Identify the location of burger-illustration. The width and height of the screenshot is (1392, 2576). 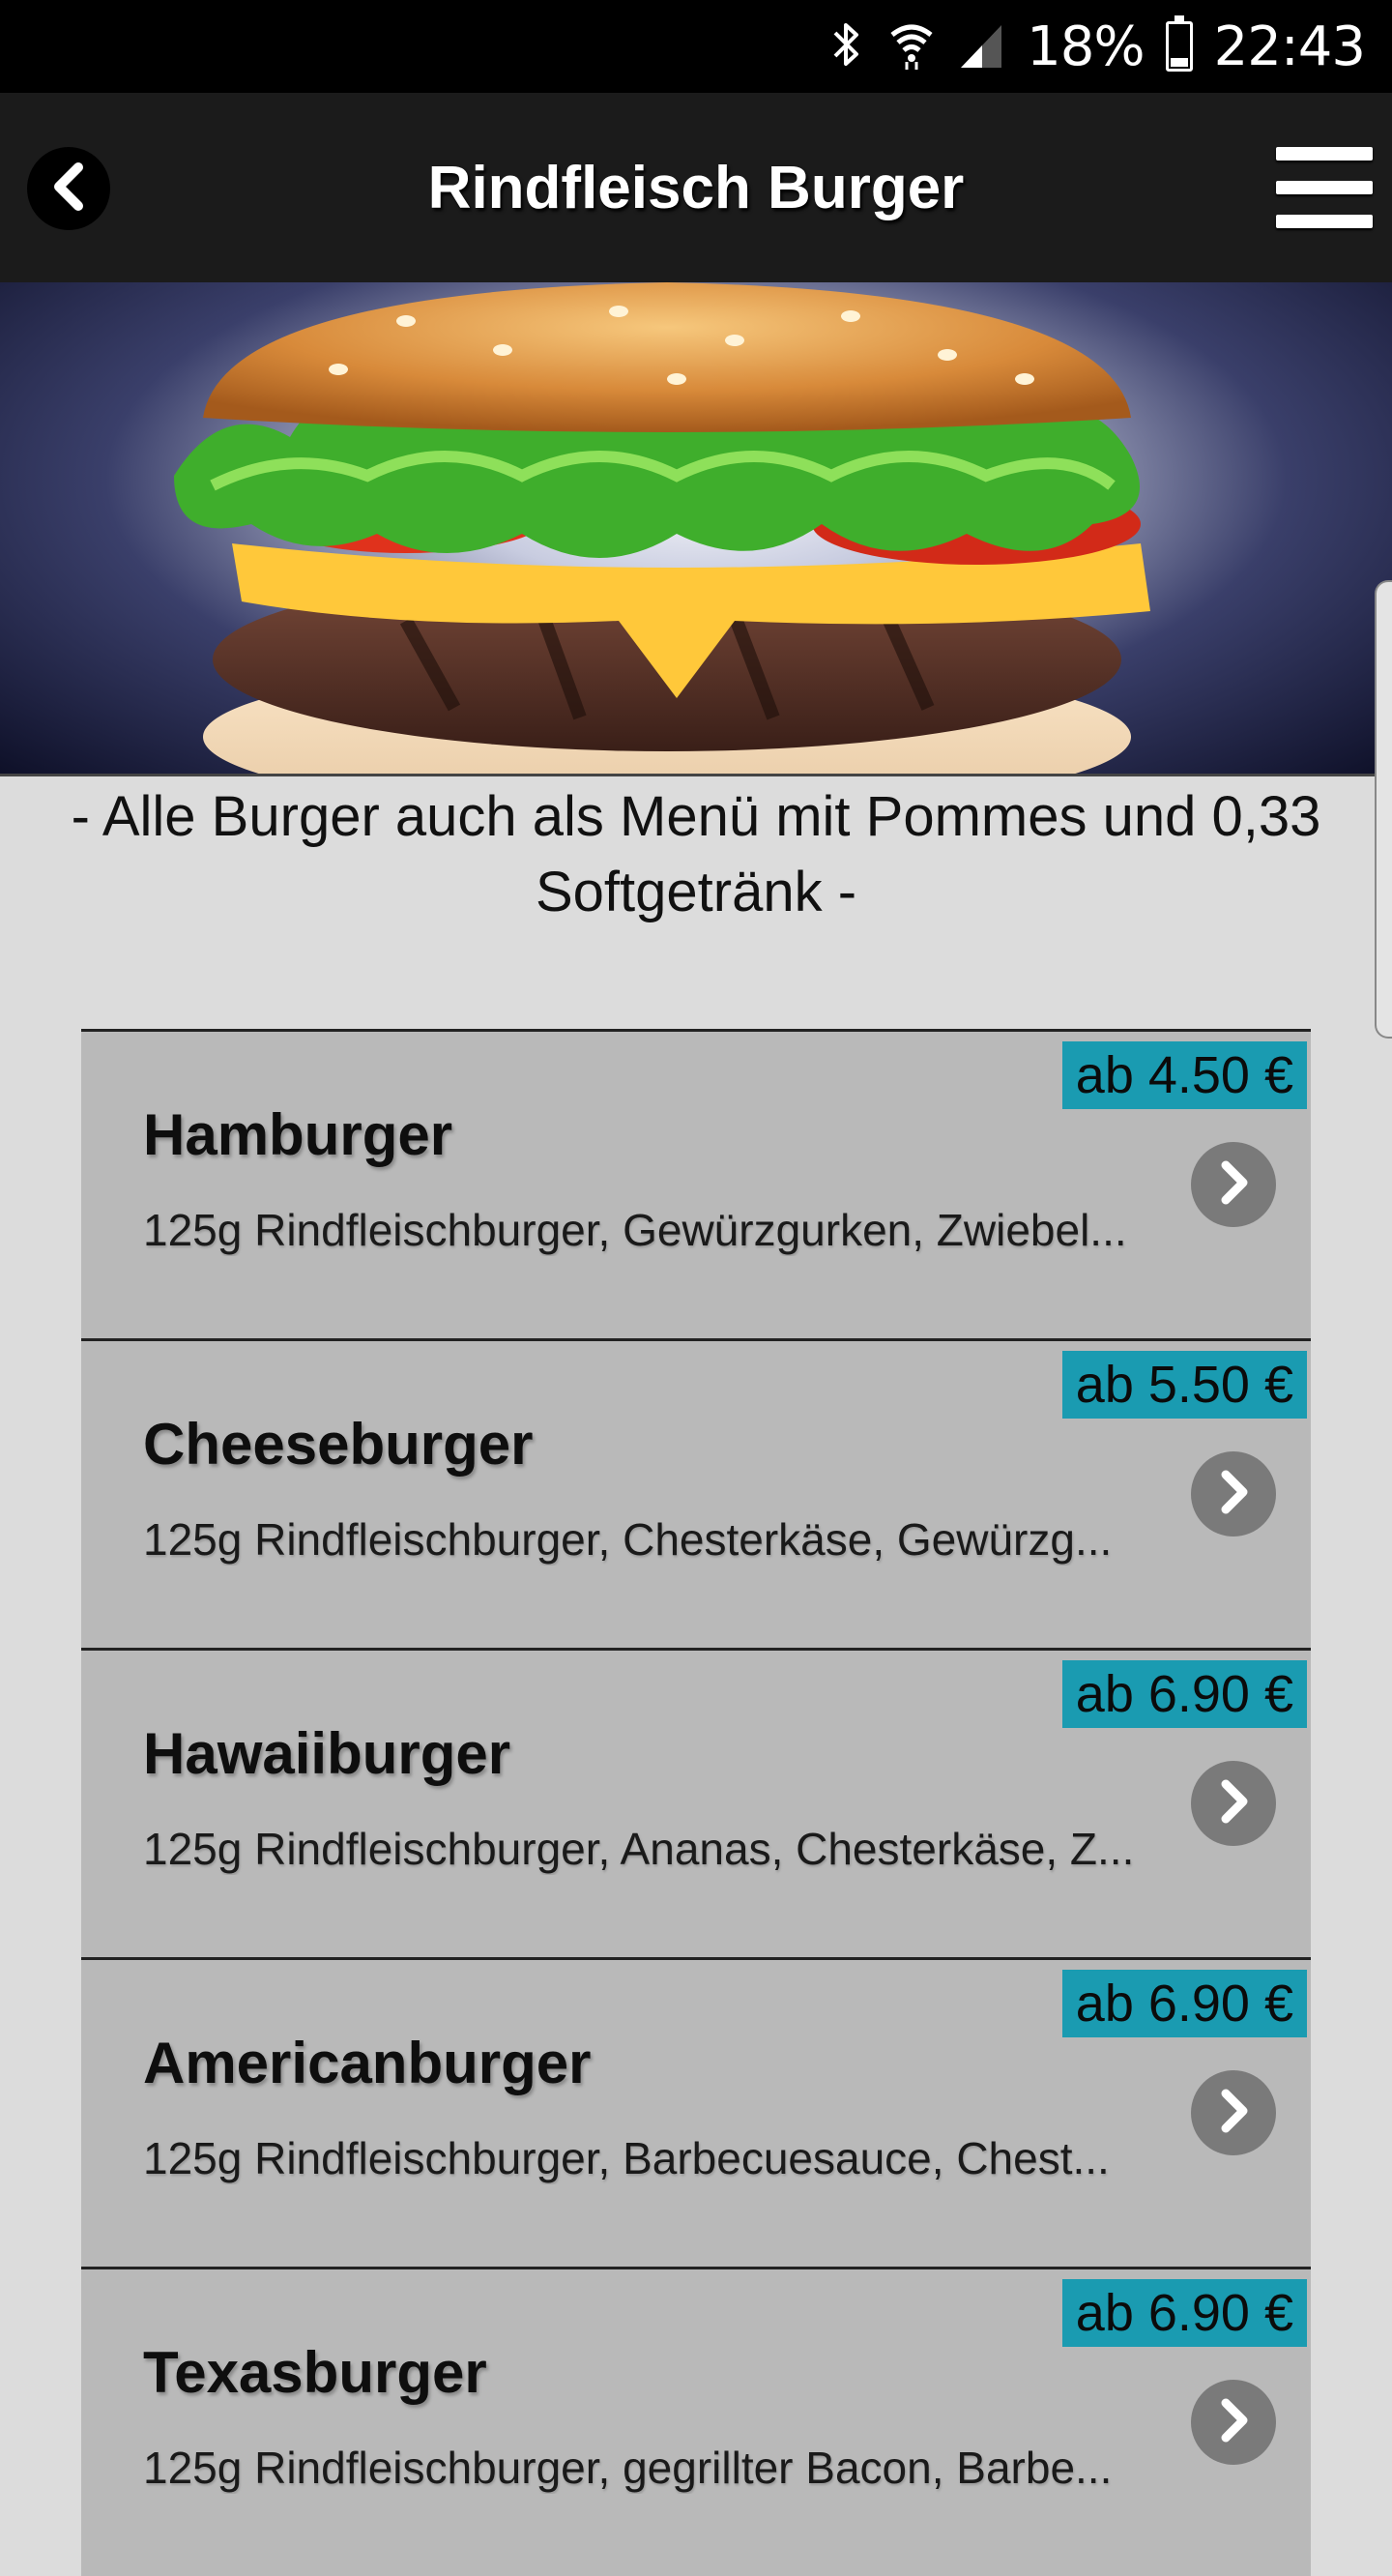
(662, 528).